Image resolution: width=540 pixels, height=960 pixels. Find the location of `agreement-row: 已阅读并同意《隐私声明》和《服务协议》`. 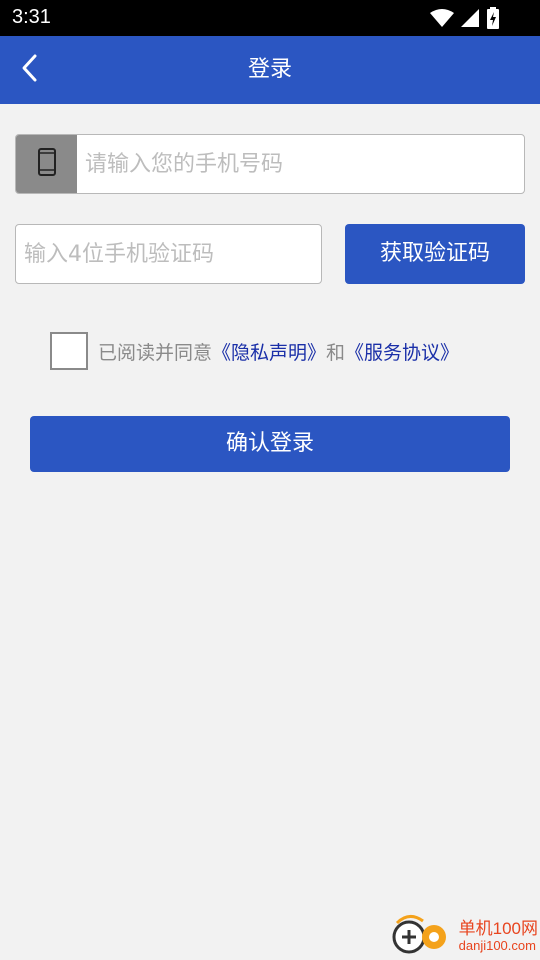

agreement-row: 已阅读并同意《隐私声明》和《服务协议》 is located at coordinates (254, 351).